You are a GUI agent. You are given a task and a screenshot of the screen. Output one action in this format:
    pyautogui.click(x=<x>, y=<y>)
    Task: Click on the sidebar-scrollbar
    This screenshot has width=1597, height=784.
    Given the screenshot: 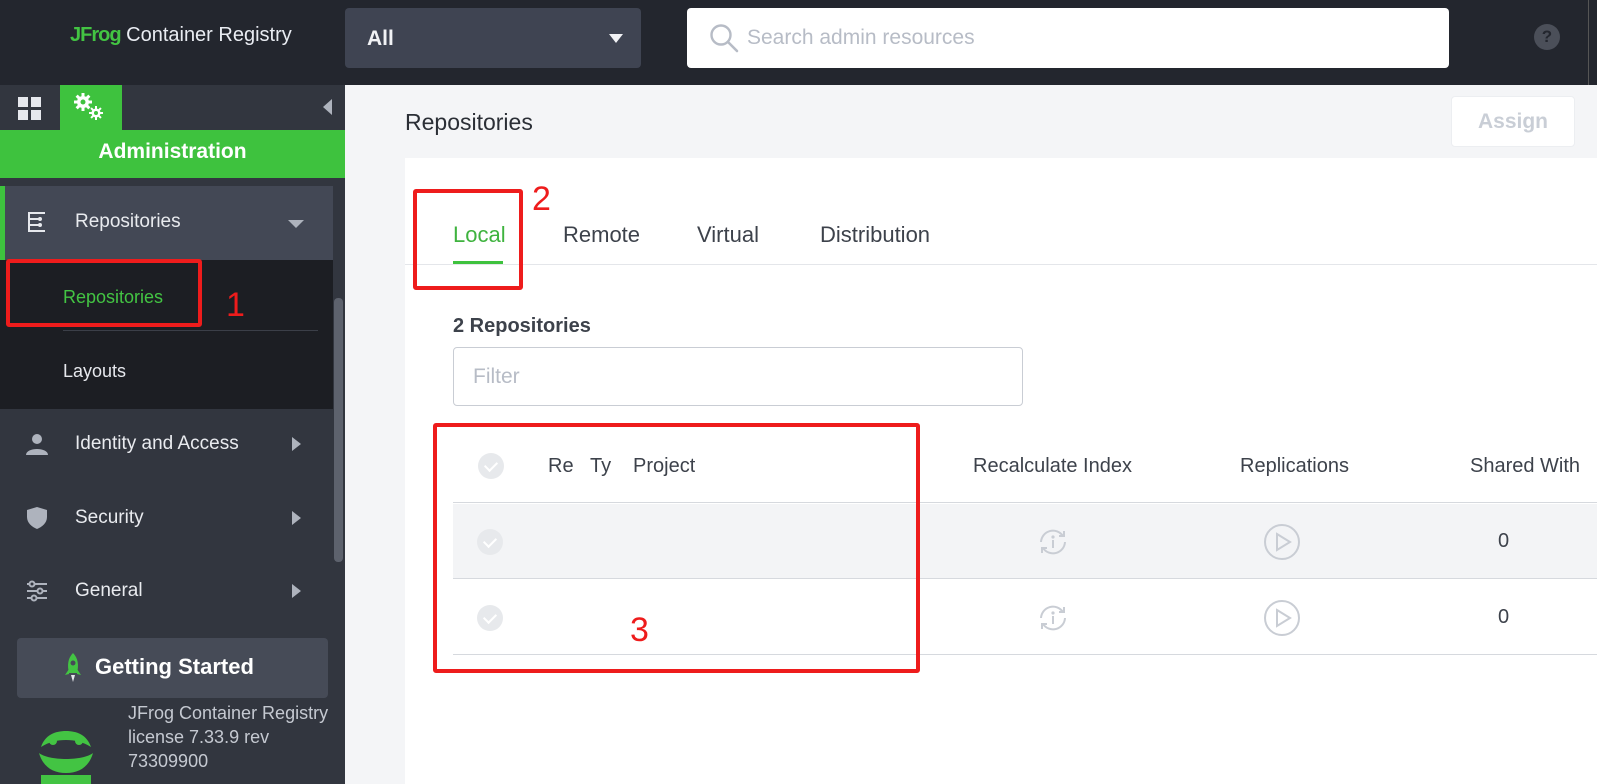 What is the action you would take?
    pyautogui.click(x=338, y=430)
    